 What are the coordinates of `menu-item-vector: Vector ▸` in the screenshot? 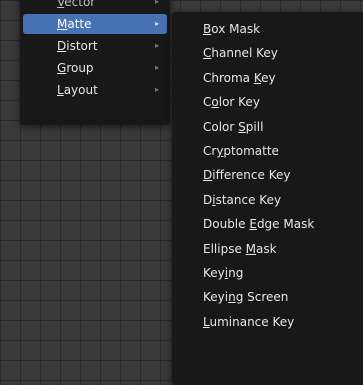 It's located at (95, 6).